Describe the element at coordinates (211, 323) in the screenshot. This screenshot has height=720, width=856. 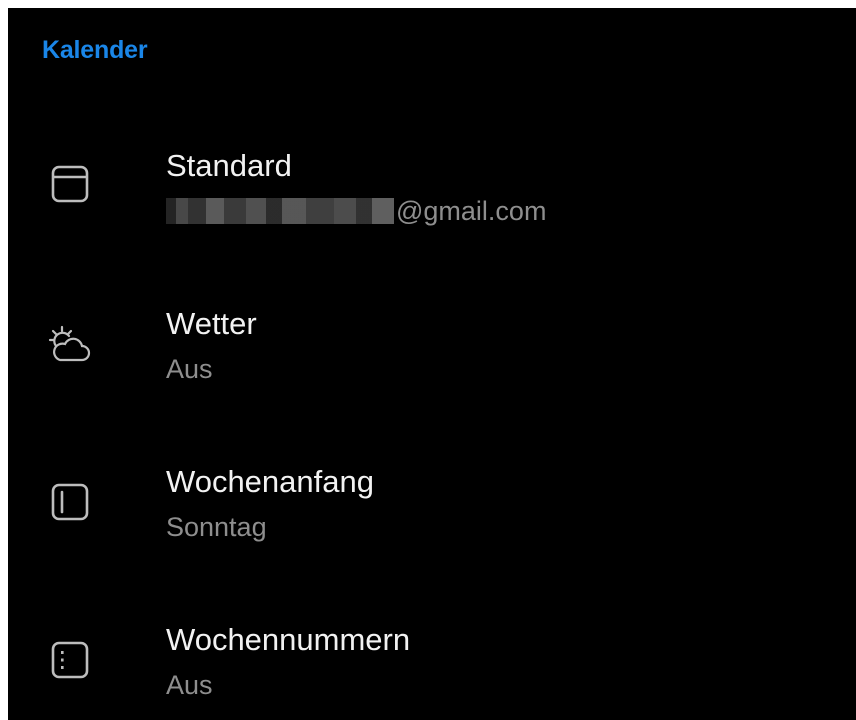
I see `setting-title: Wetter` at that location.